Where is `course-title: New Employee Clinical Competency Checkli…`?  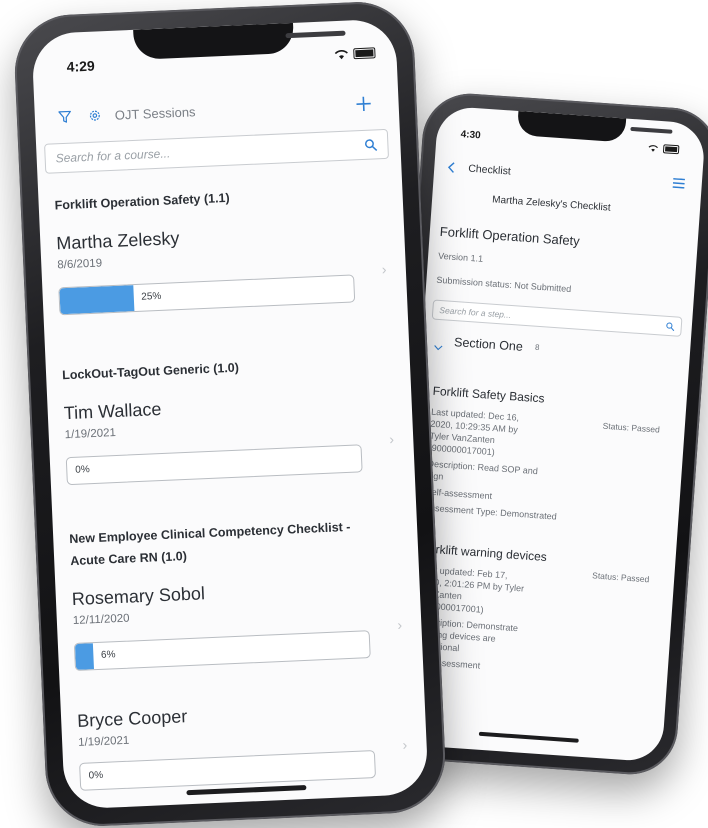 course-title: New Employee Clinical Competency Checkli… is located at coordinates (209, 533).